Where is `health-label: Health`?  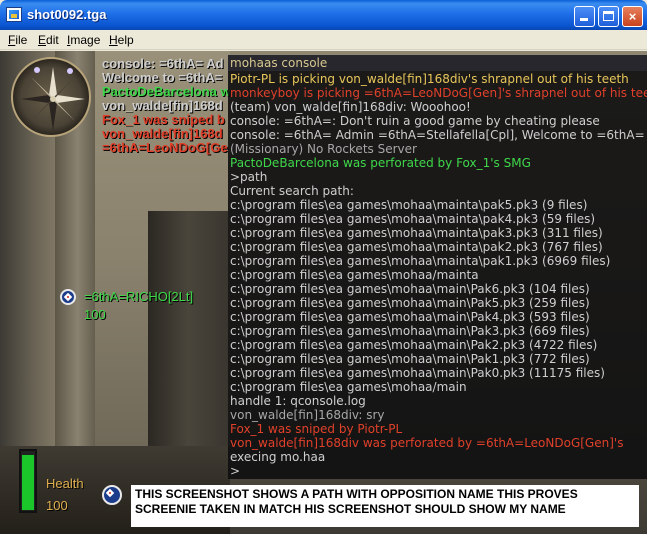 health-label: Health is located at coordinates (65, 483).